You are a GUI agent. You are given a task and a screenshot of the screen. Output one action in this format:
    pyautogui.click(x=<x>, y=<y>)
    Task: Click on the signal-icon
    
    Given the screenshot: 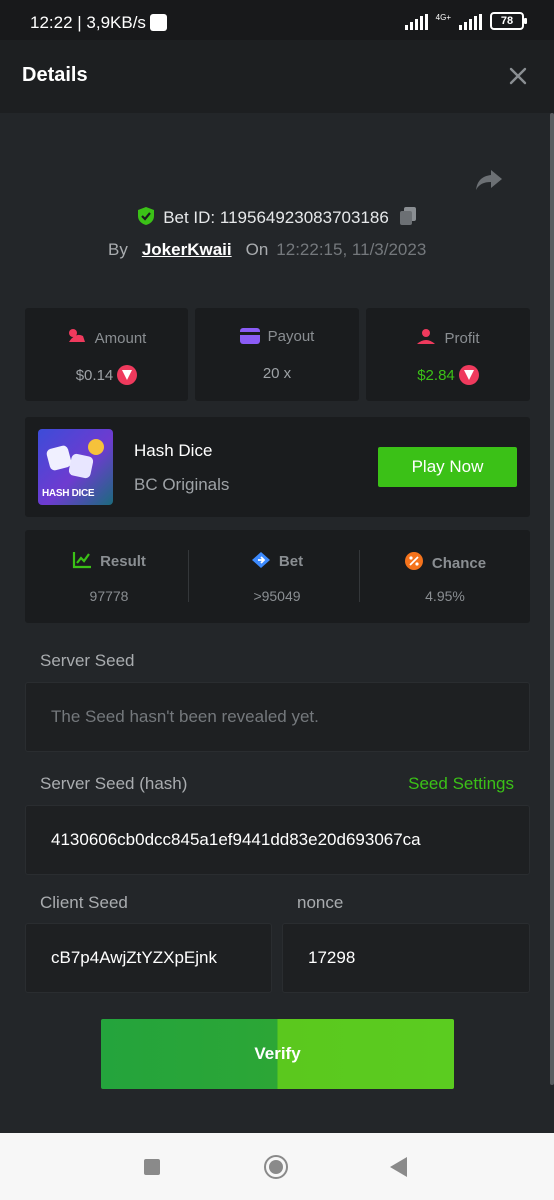 What is the action you would take?
    pyautogui.click(x=416, y=22)
    